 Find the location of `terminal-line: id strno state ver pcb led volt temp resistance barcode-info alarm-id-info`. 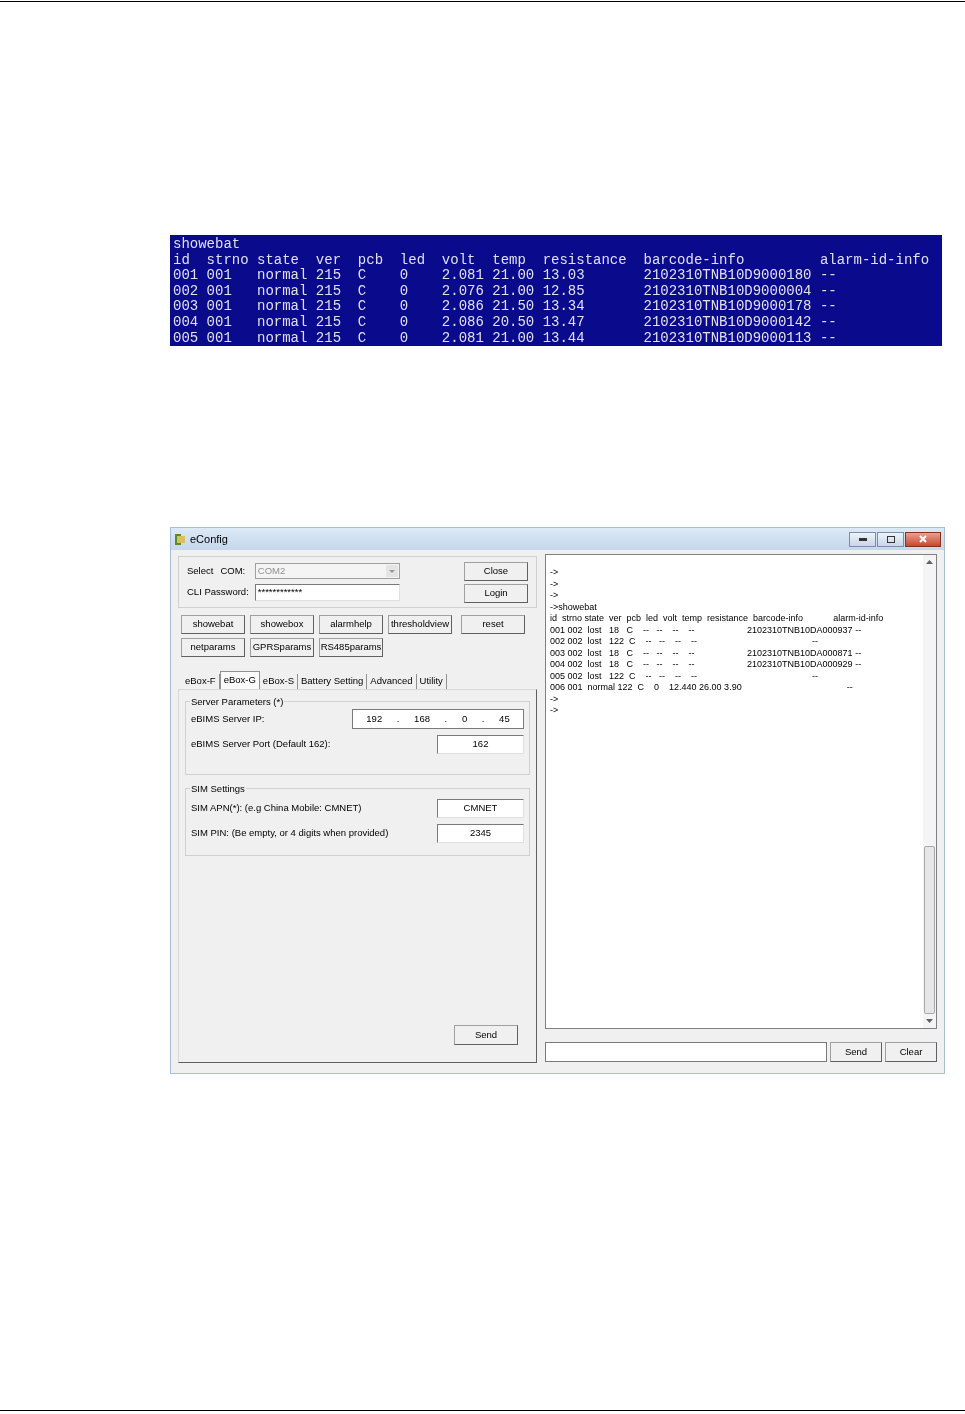

terminal-line: id strno state ver pcb led volt temp resistance barcode-info alarm-id-info is located at coordinates (552, 260).